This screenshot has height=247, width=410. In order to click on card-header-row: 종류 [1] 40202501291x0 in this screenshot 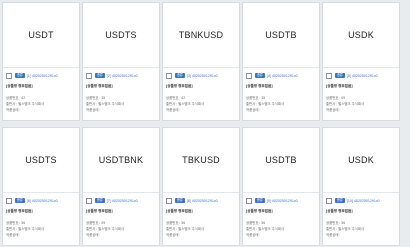, I will do `click(41, 75)`.